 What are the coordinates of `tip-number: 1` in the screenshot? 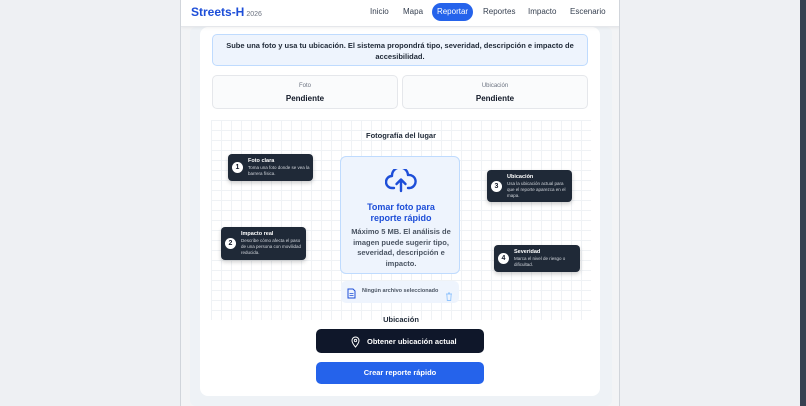 It's located at (237, 167).